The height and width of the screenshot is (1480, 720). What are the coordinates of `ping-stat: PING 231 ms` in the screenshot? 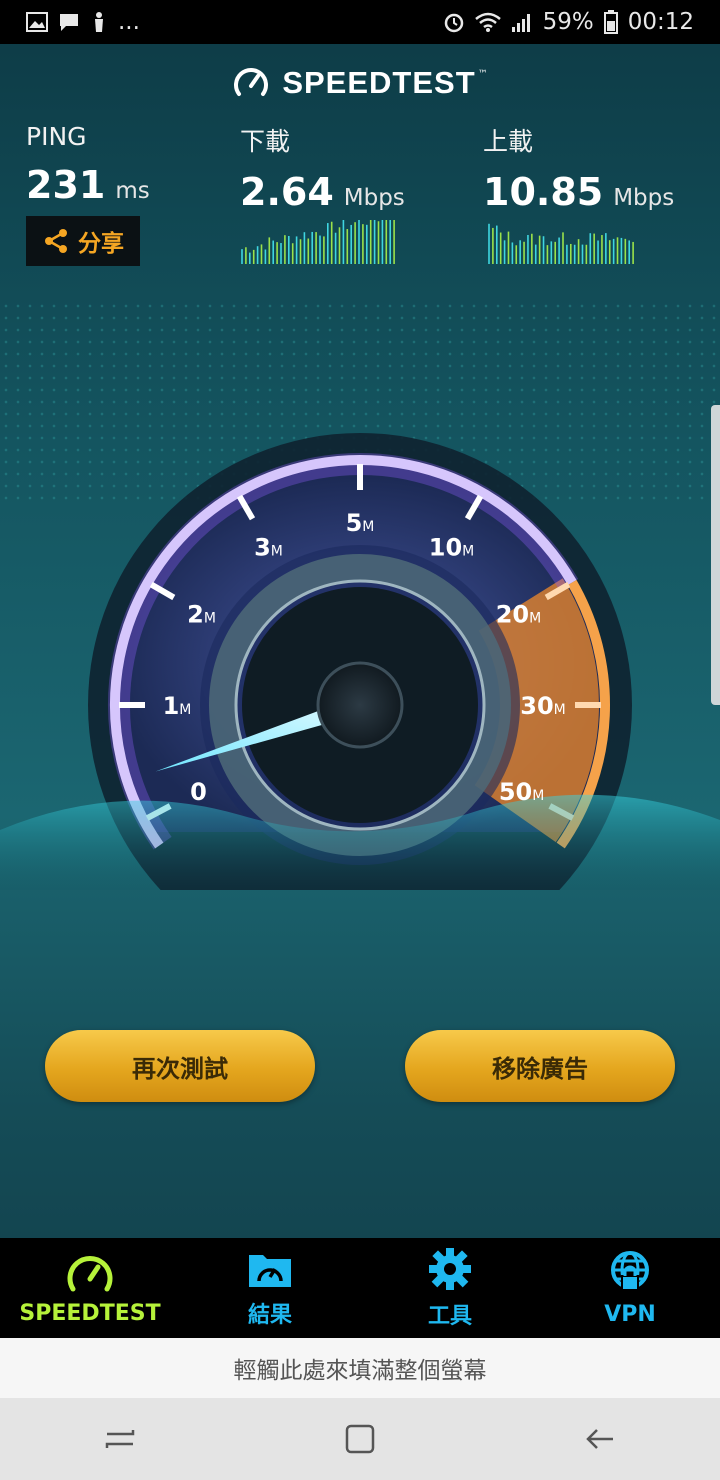 It's located at (88, 164).